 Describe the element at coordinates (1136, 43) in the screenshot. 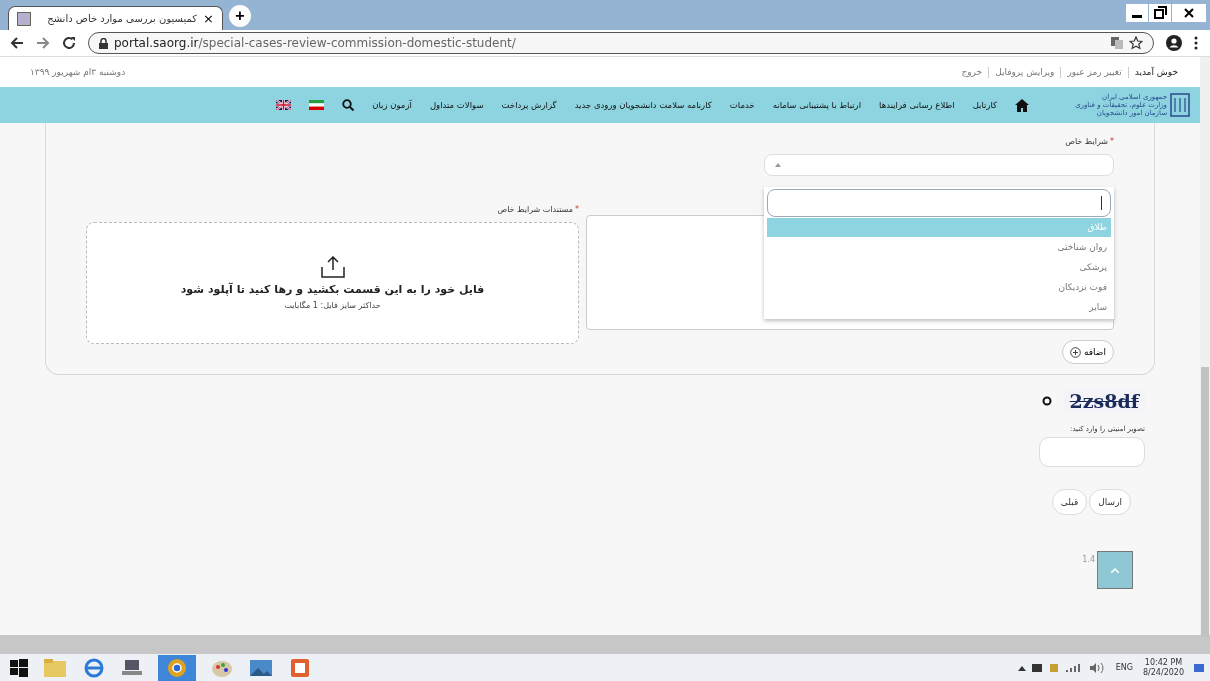

I see `star-icon` at that location.